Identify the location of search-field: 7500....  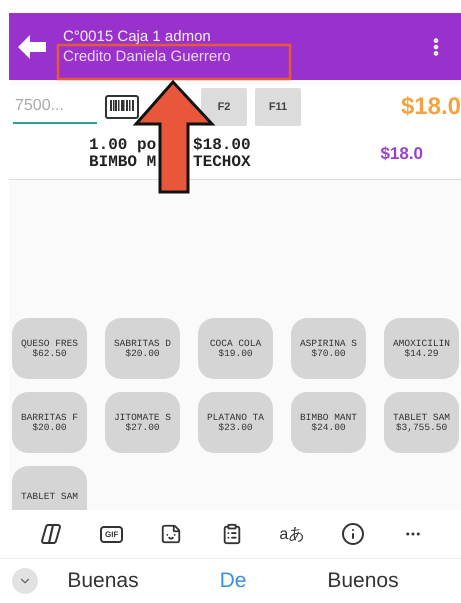
(55, 107).